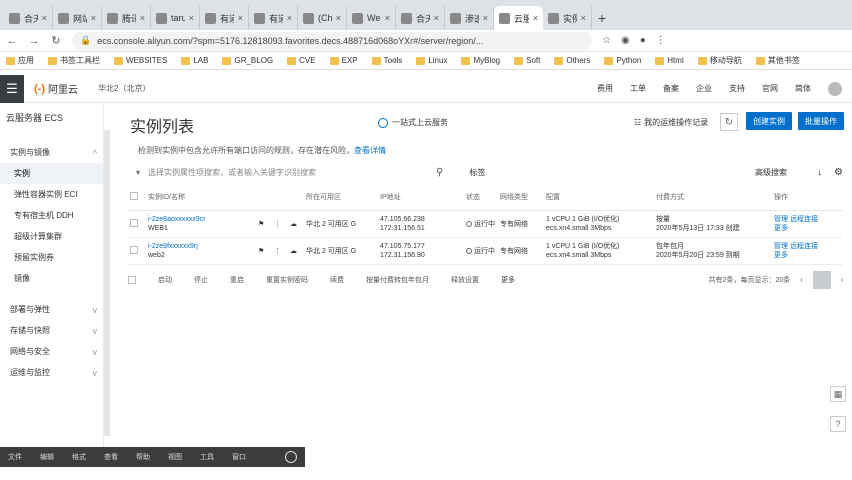 The height and width of the screenshot is (480, 852). Describe the element at coordinates (15, 457) in the screenshot. I see `toolbar-item: 文件` at that location.